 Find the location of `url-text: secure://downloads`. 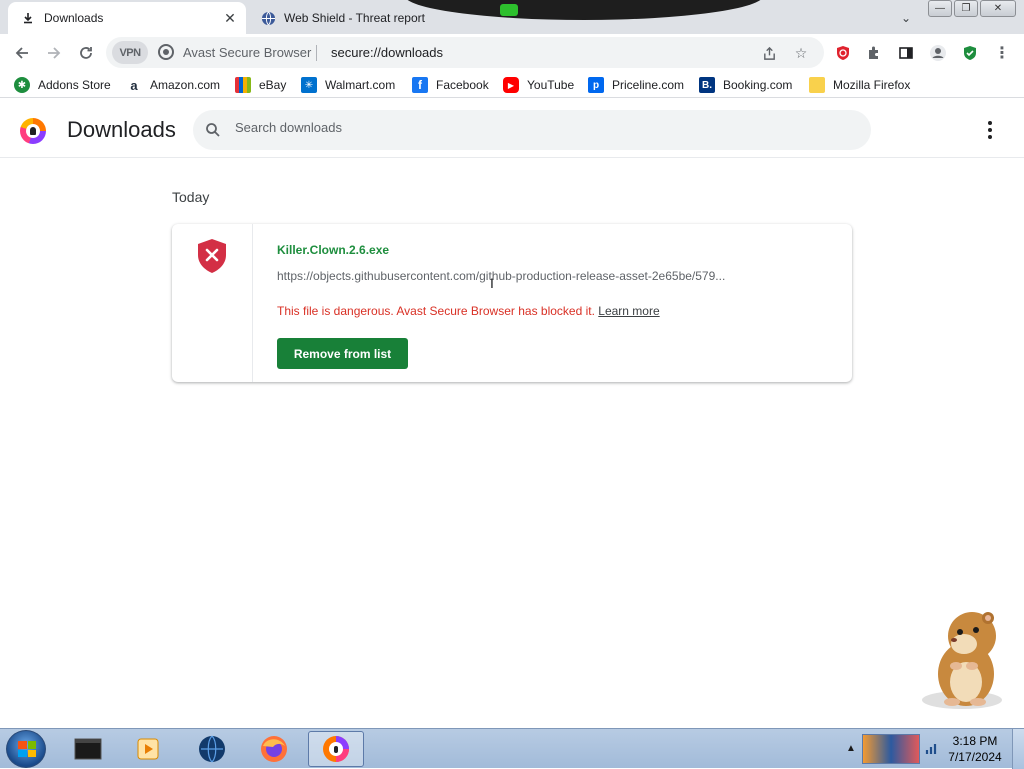

url-text: secure://downloads is located at coordinates (387, 52).